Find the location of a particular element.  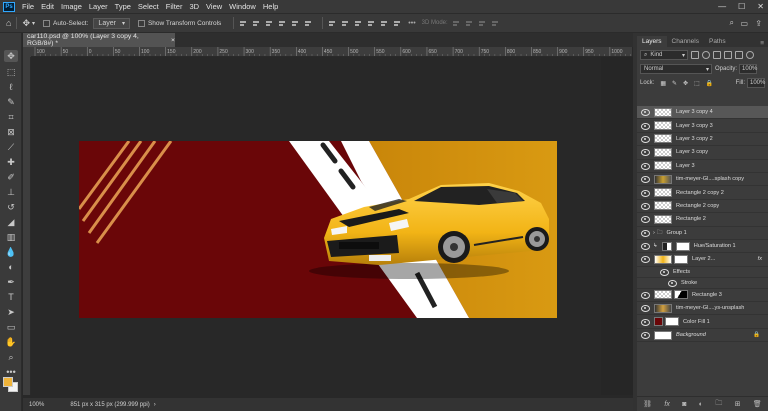

menu-3d: 3D is located at coordinates (194, 6).